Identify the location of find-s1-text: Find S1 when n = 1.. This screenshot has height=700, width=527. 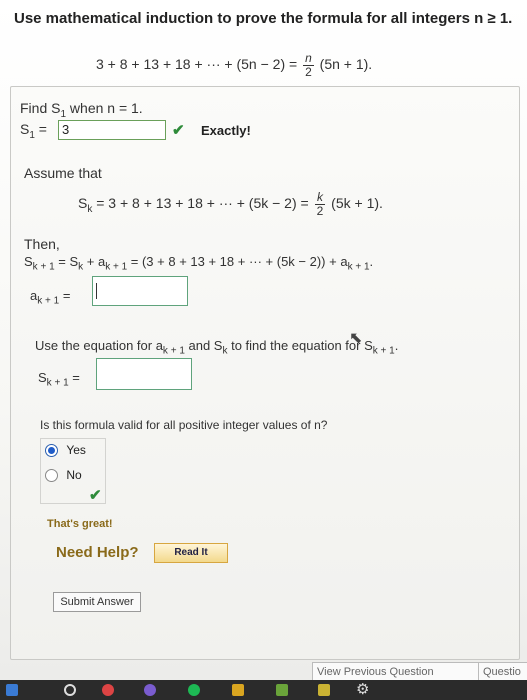
(81, 110).